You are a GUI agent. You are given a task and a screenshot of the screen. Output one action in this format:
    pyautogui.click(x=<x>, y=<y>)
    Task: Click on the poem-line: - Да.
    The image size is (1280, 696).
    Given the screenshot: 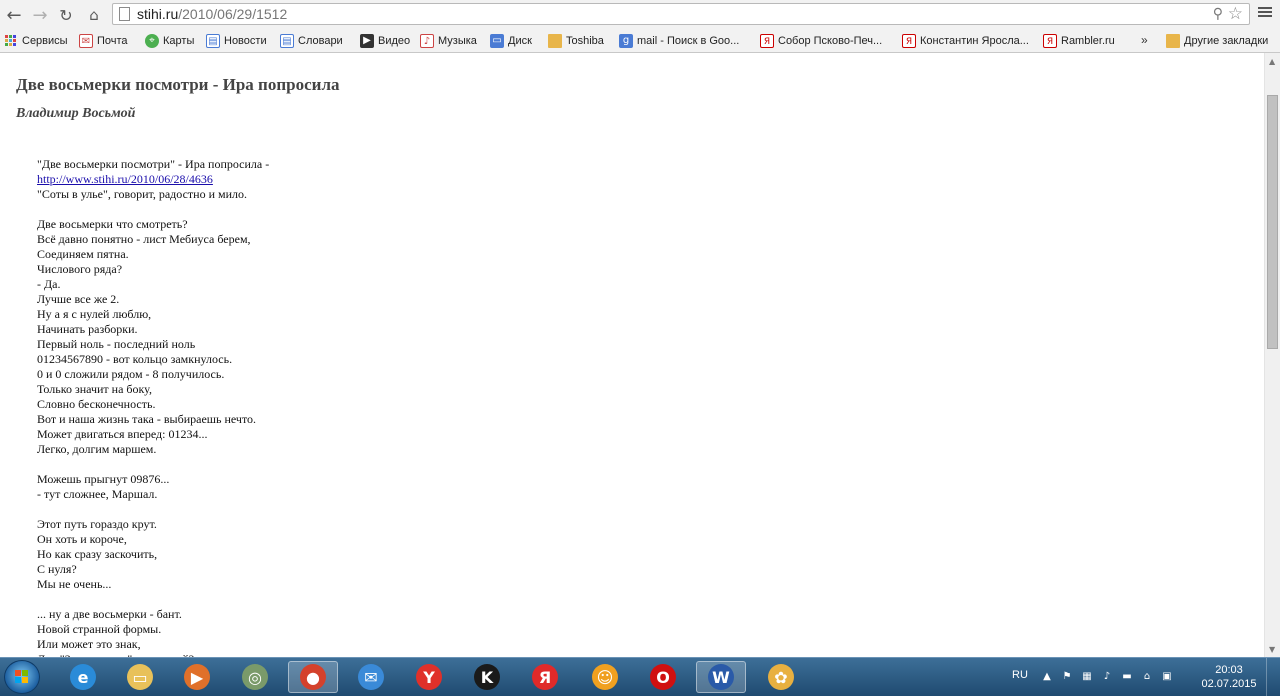 What is the action you would take?
    pyautogui.click(x=49, y=284)
    